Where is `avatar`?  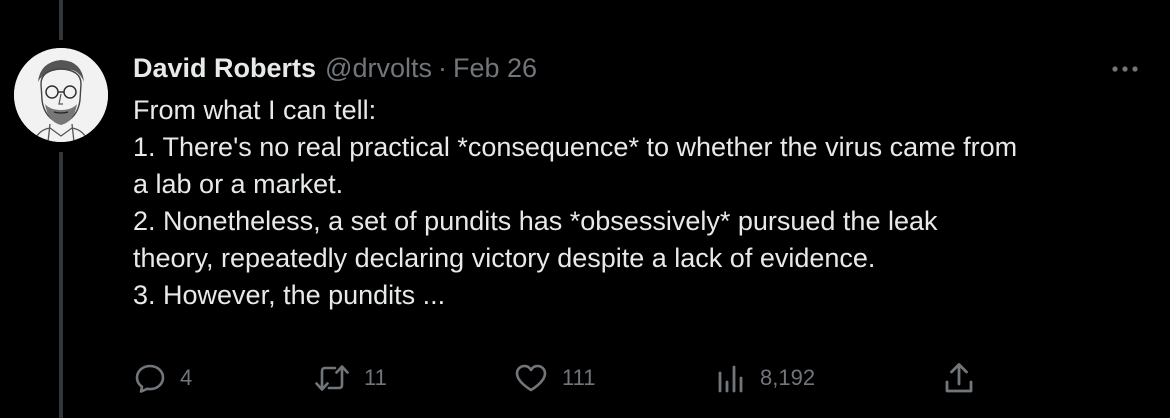
avatar is located at coordinates (61, 95).